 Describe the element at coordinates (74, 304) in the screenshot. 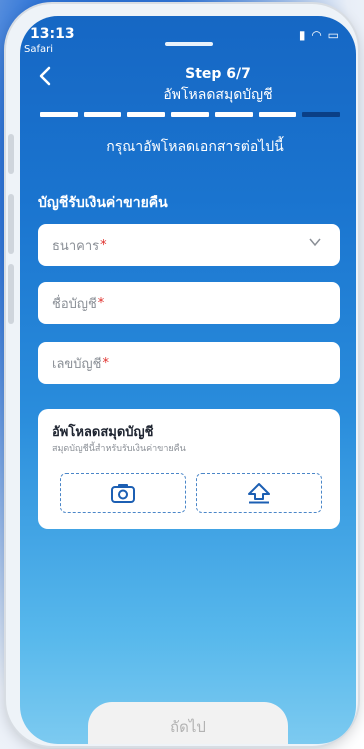

I see `account-name-placeholder: ชื่อบัญชี` at that location.